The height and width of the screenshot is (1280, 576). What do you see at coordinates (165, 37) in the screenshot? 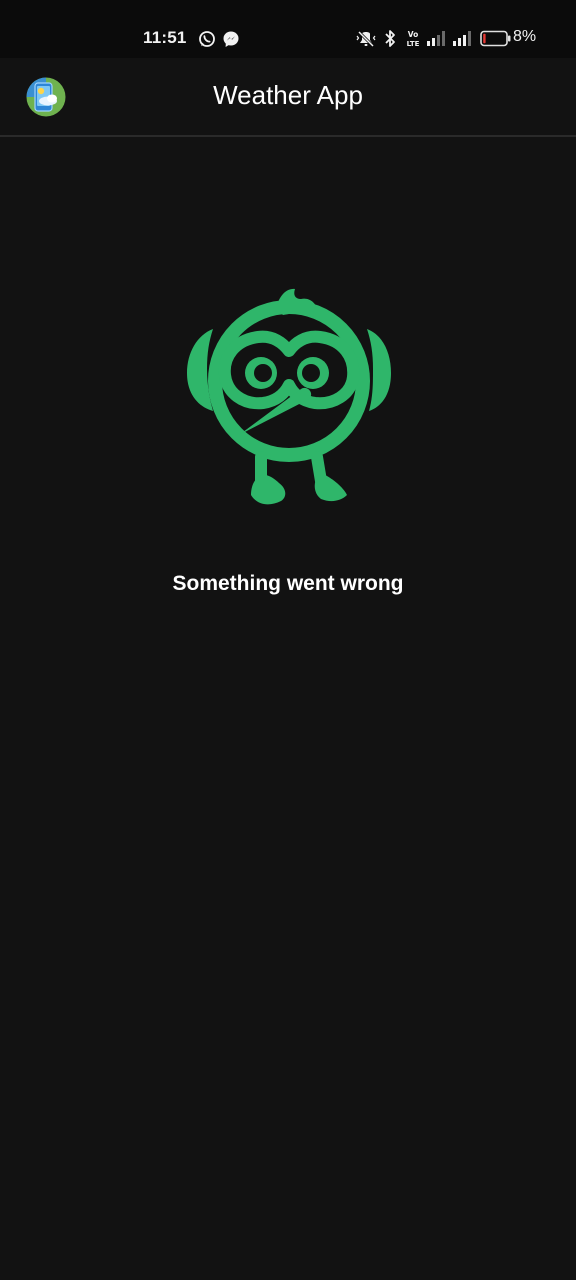
I see `status-time: 11:51` at bounding box center [165, 37].